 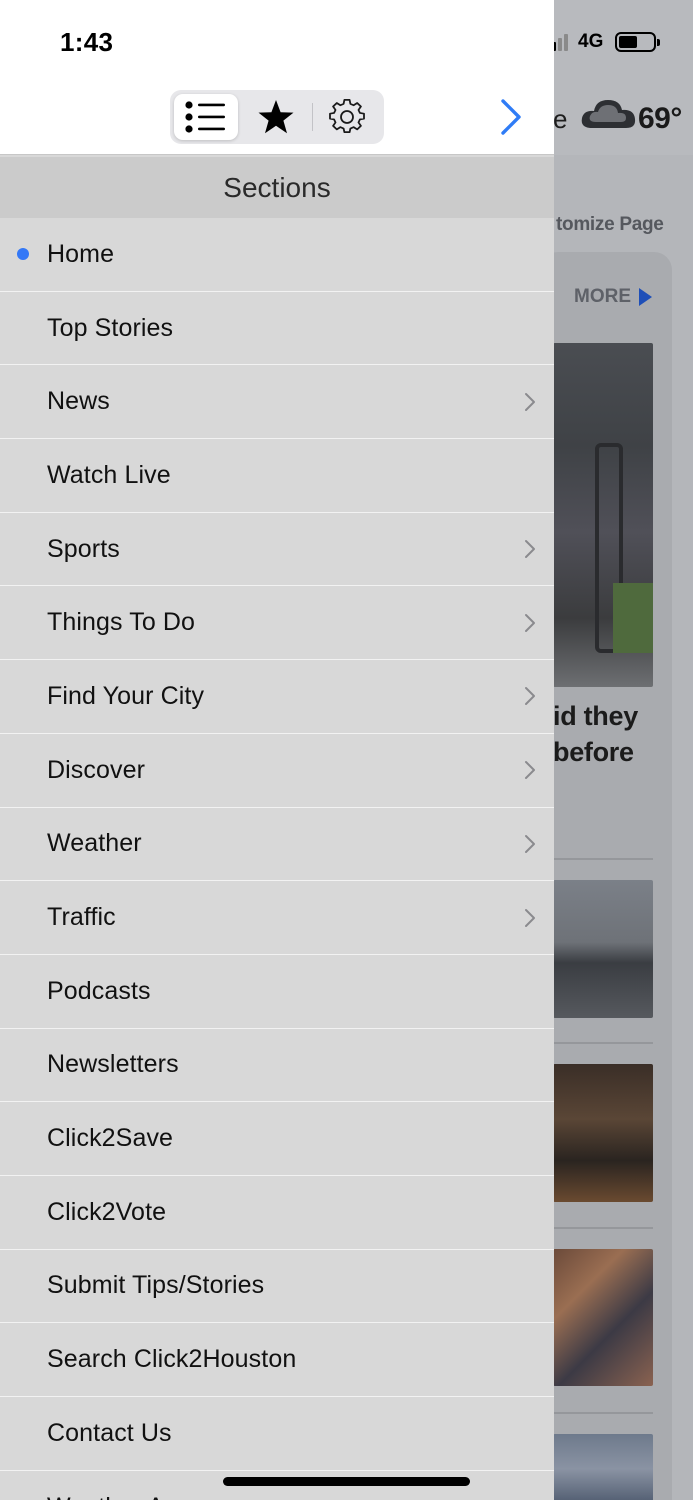 I want to click on sidebar-item-label: News, so click(x=78, y=401).